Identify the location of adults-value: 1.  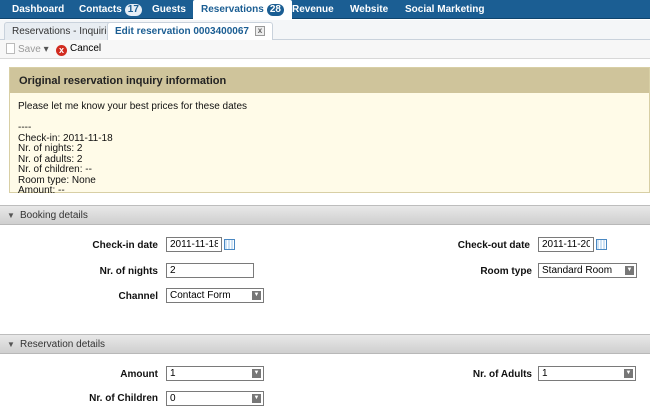
(545, 373).